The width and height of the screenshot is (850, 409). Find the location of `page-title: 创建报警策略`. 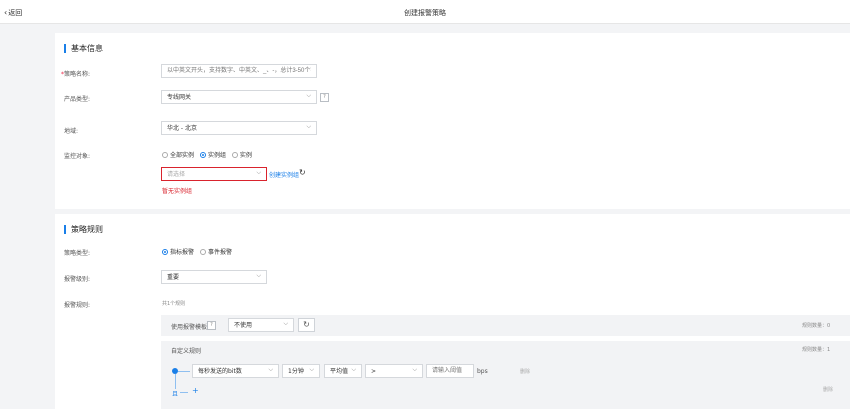

page-title: 创建报警策略 is located at coordinates (425, 13).